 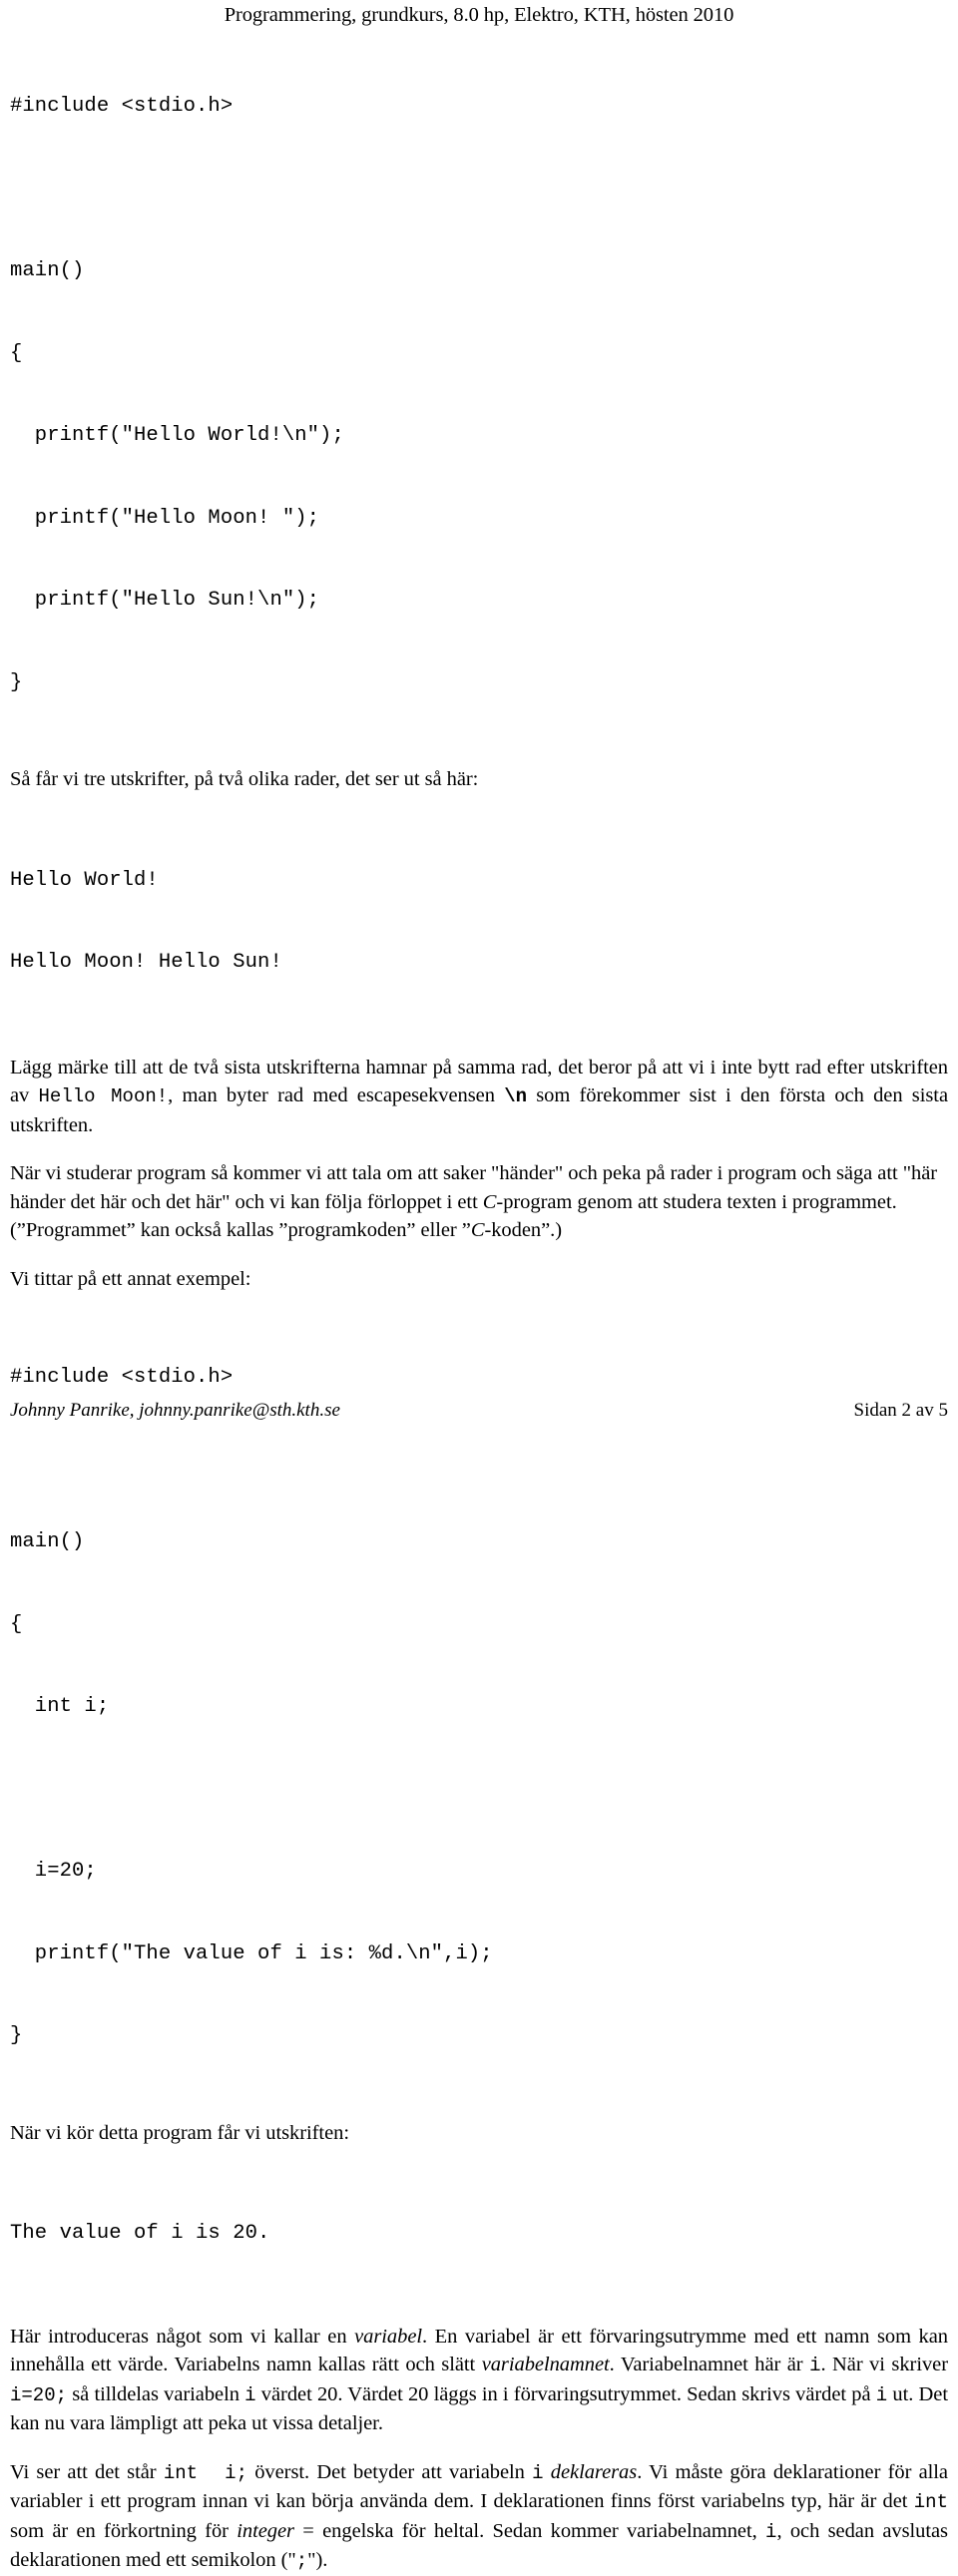 I want to click on inline-code-i-assign: i=20;, so click(x=39, y=2394).